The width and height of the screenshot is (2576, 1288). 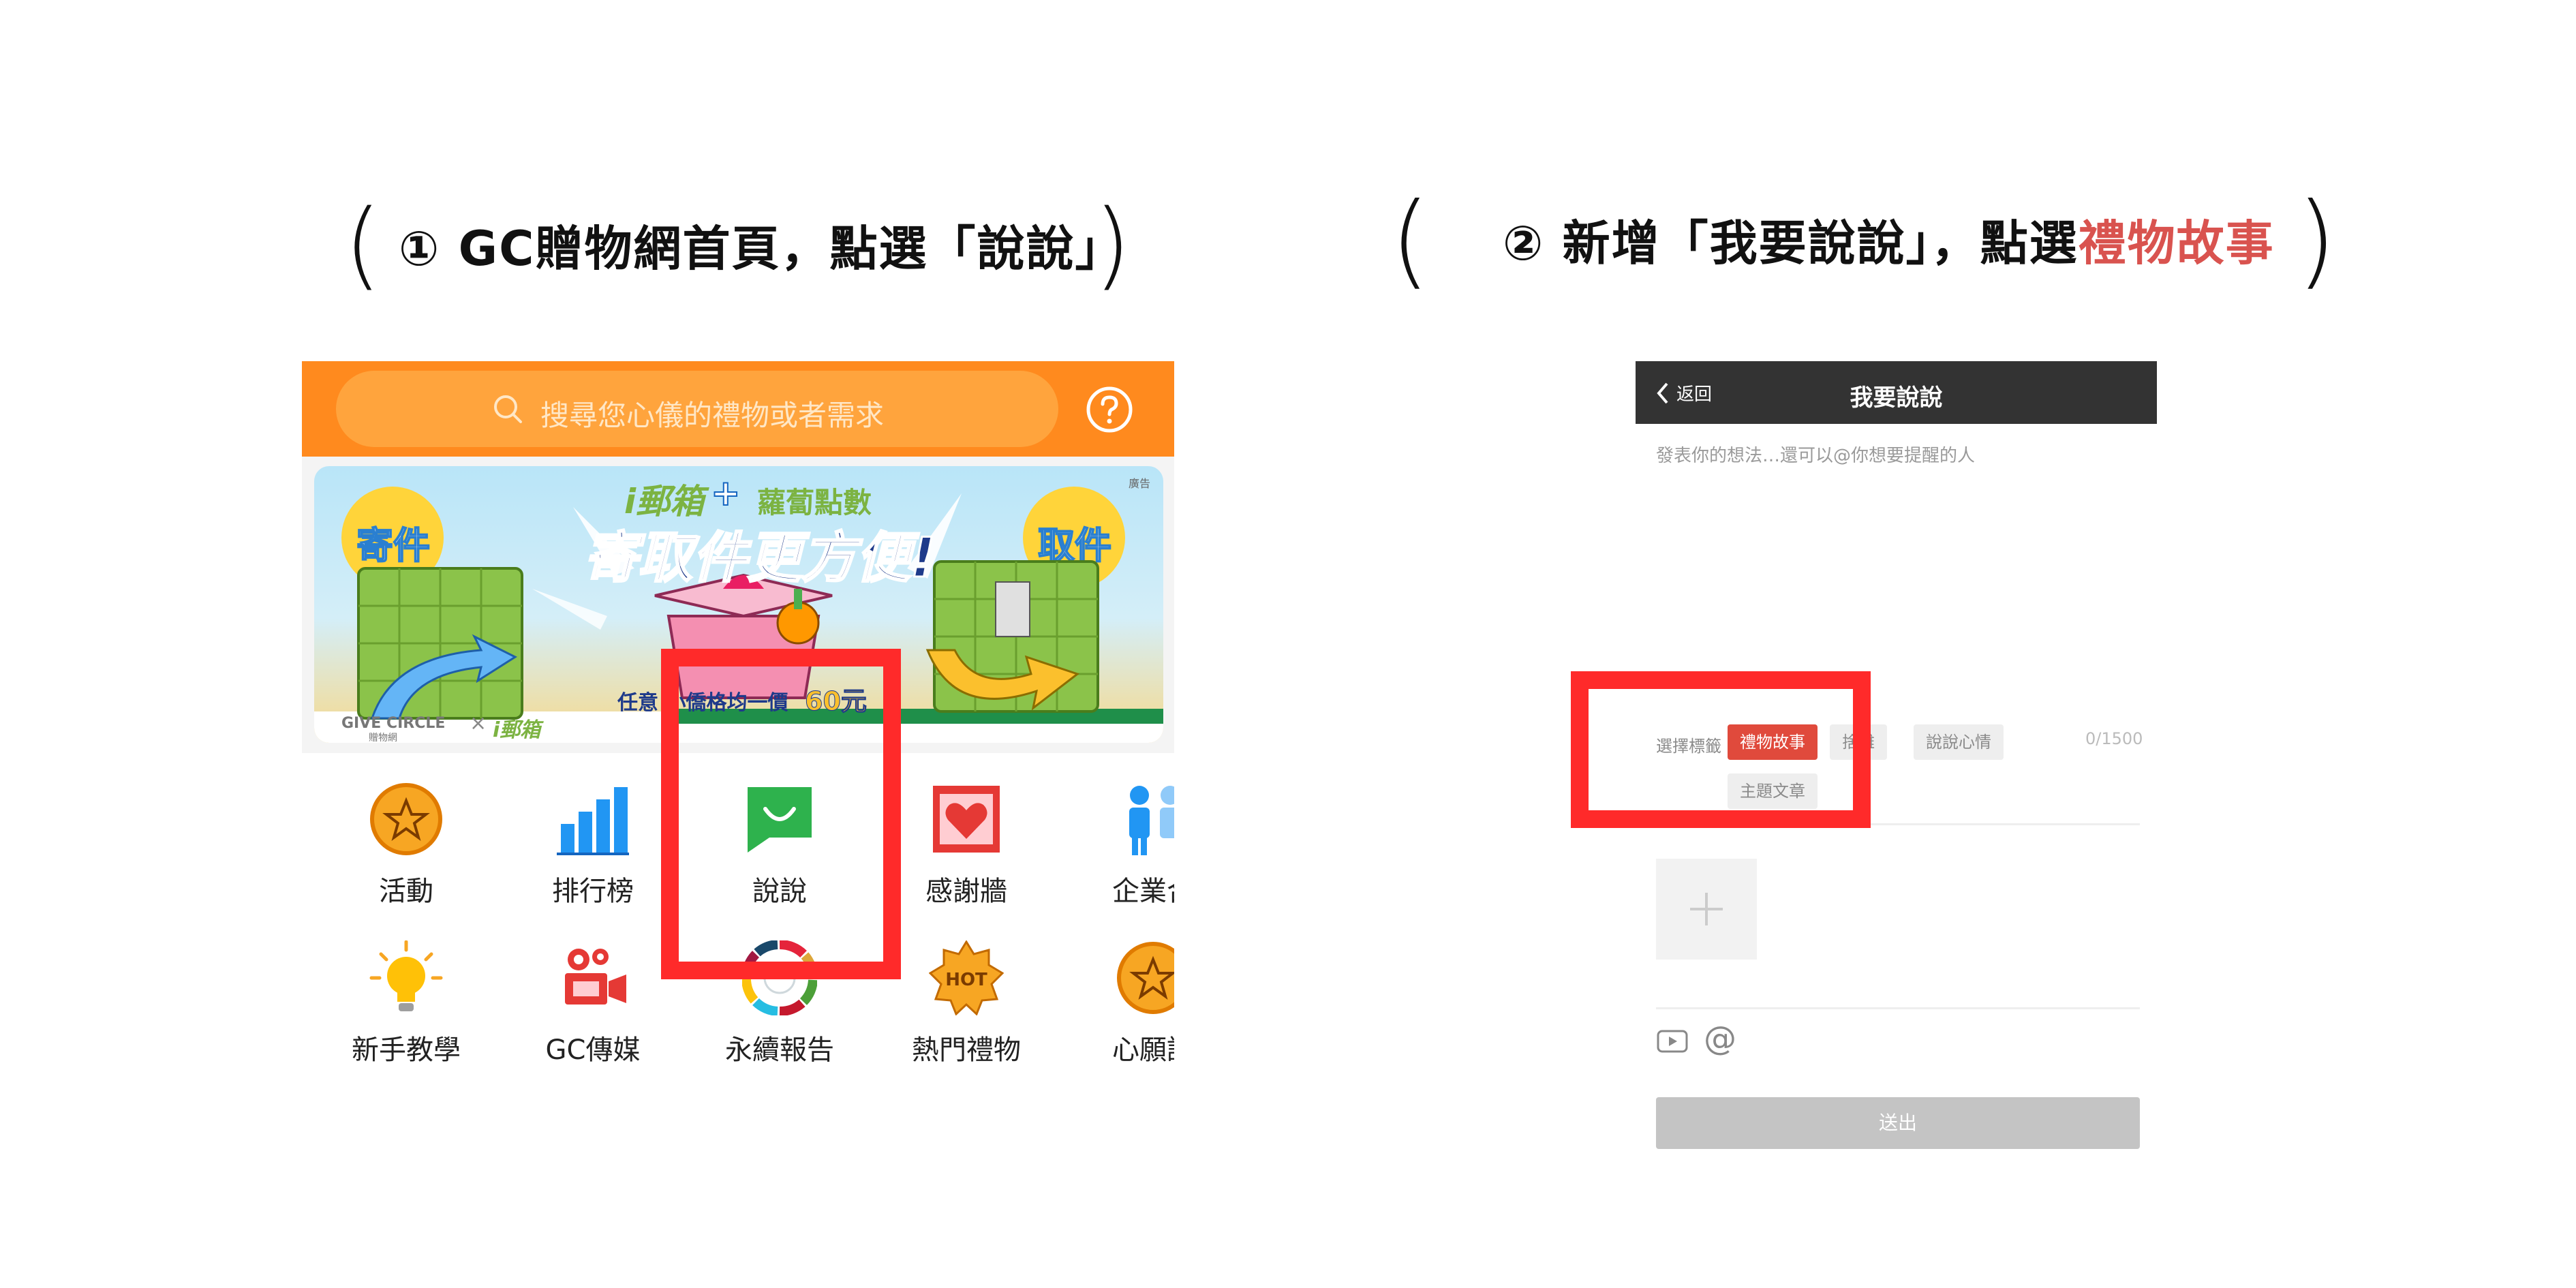 I want to click on category-wish-claim: 心願認, so click(x=1129, y=1003).